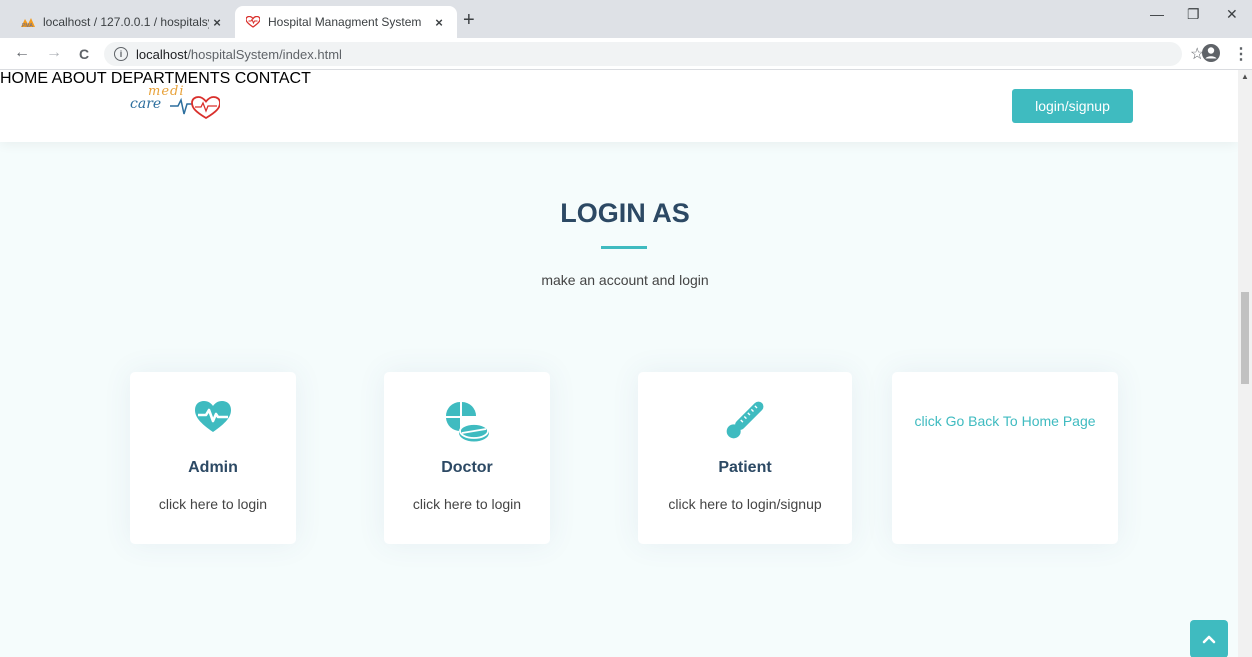  Describe the element at coordinates (467, 467) in the screenshot. I see `card-title: Doctor` at that location.